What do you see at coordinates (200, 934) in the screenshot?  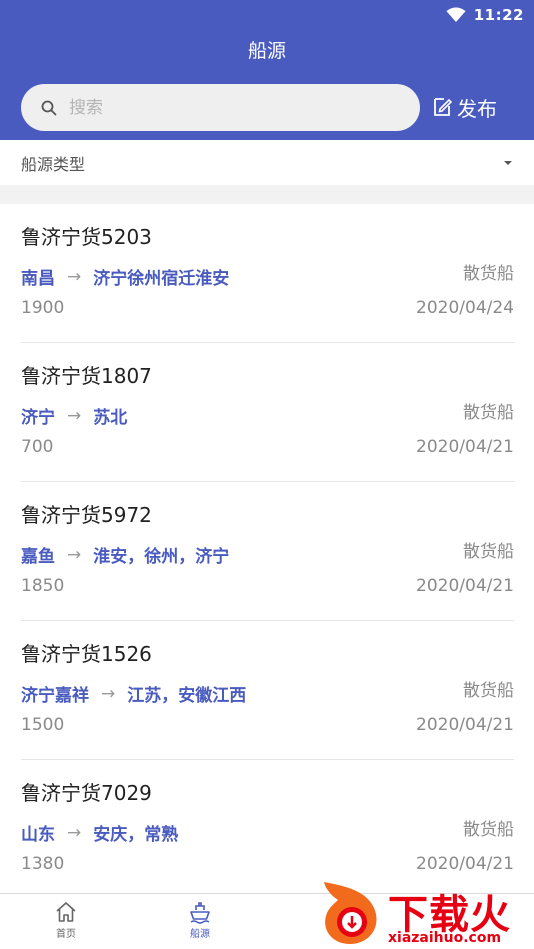 I see `tab-ship-label: 船源` at bounding box center [200, 934].